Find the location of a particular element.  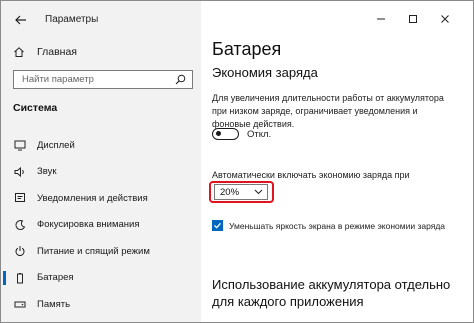

section-heading: Экономия заряда is located at coordinates (265, 72).